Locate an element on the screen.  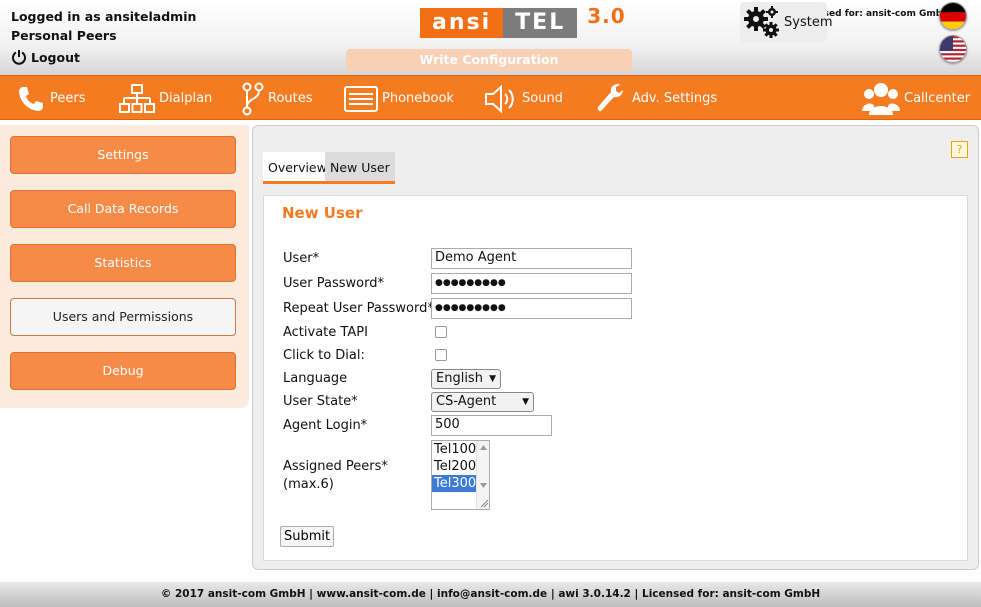
nav-routes: Routes is located at coordinates (277, 98).